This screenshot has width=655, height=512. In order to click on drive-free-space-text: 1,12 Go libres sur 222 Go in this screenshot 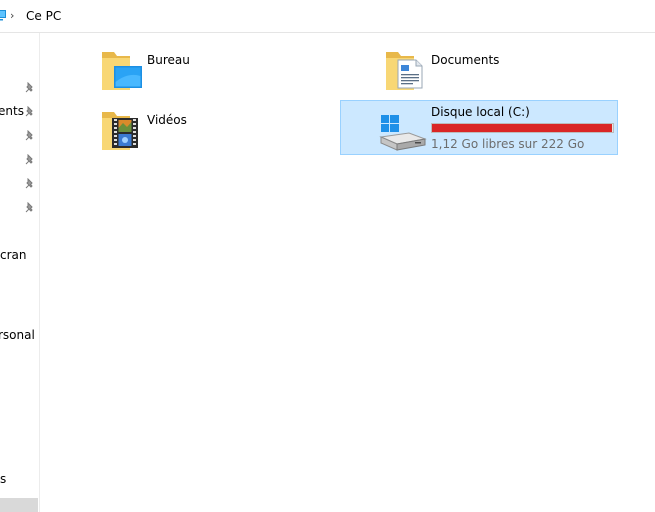, I will do `click(508, 144)`.